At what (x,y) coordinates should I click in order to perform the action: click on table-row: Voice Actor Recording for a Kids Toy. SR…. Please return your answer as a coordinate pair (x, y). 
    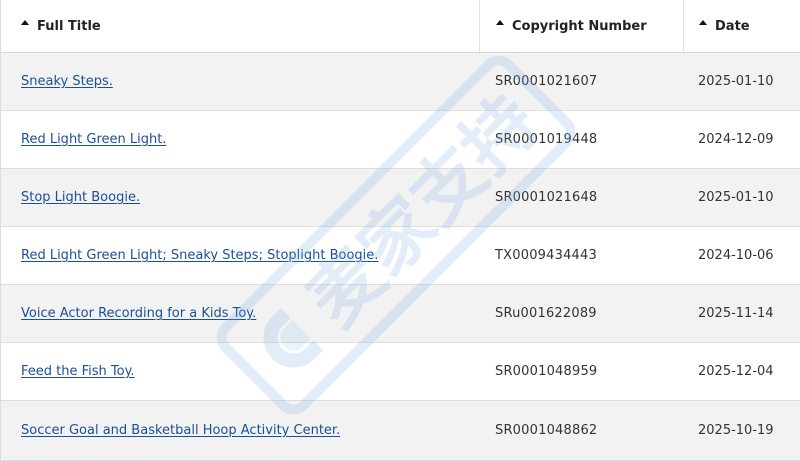
    Looking at the image, I should click on (400, 314).